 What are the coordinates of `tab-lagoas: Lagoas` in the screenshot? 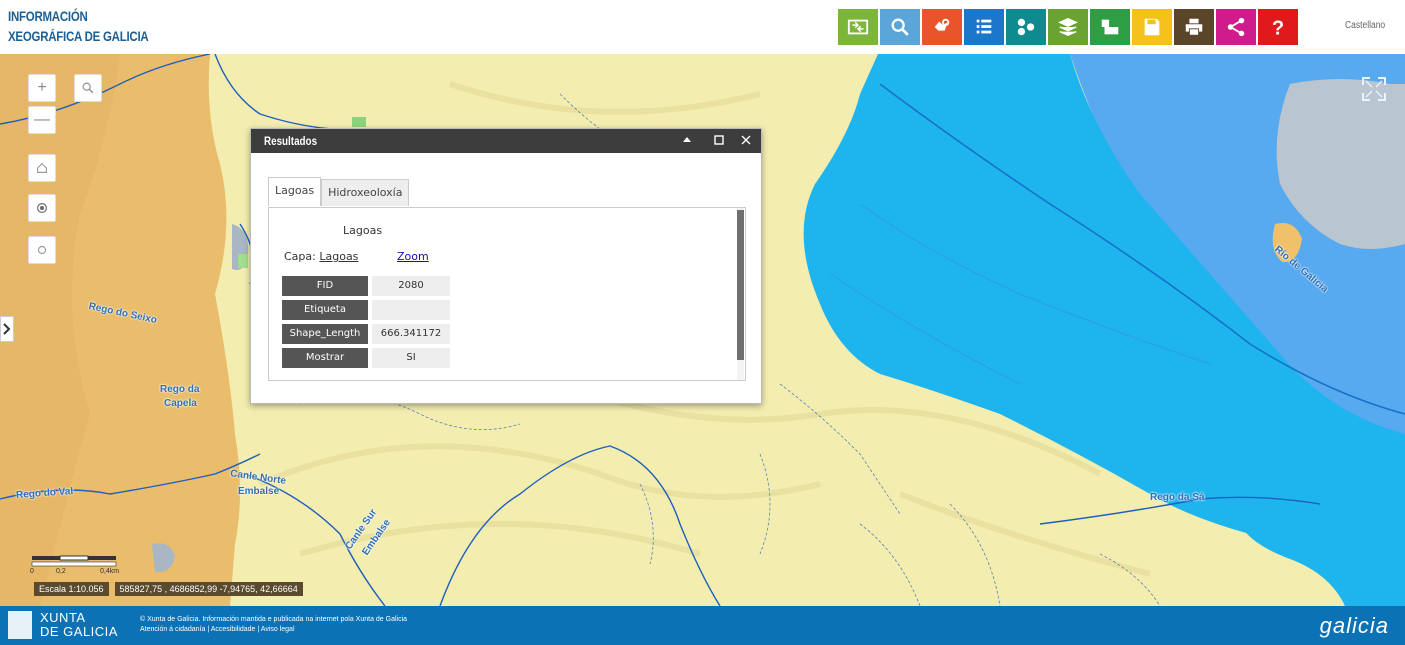 It's located at (295, 191).